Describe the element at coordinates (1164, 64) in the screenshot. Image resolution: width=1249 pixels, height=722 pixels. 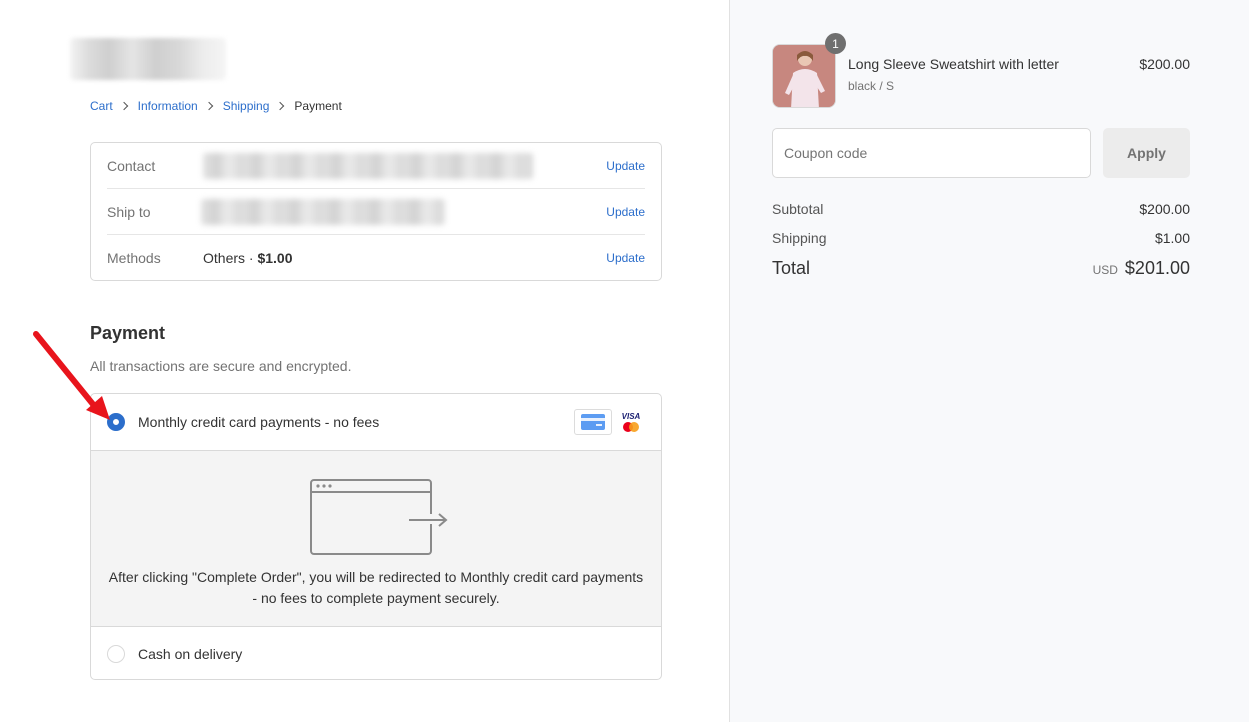
I see `product-price: $200.00` at that location.